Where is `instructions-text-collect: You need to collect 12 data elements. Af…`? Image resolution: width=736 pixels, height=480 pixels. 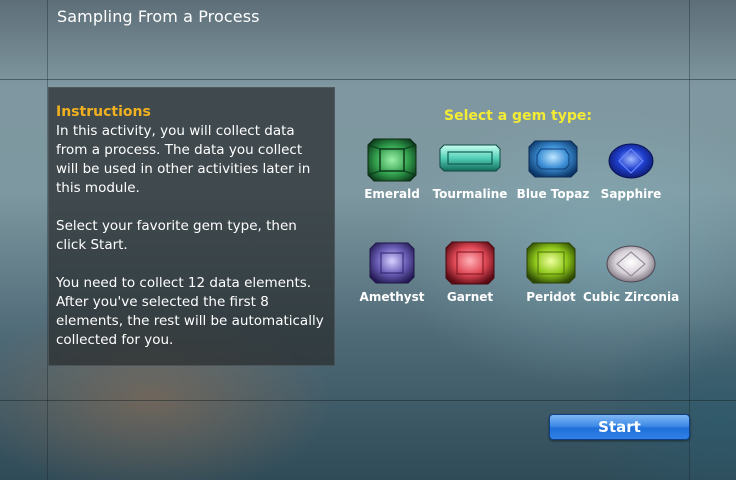
instructions-text-collect: You need to collect 12 data elements. Af… is located at coordinates (190, 311).